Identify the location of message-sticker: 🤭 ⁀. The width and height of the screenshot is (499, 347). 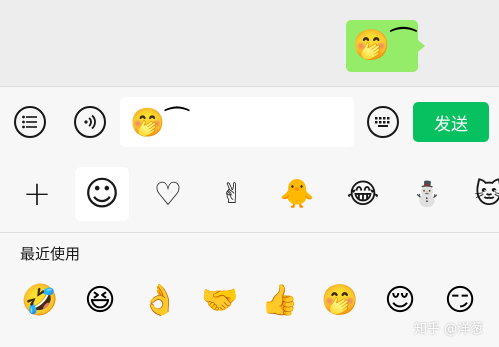
(383, 45).